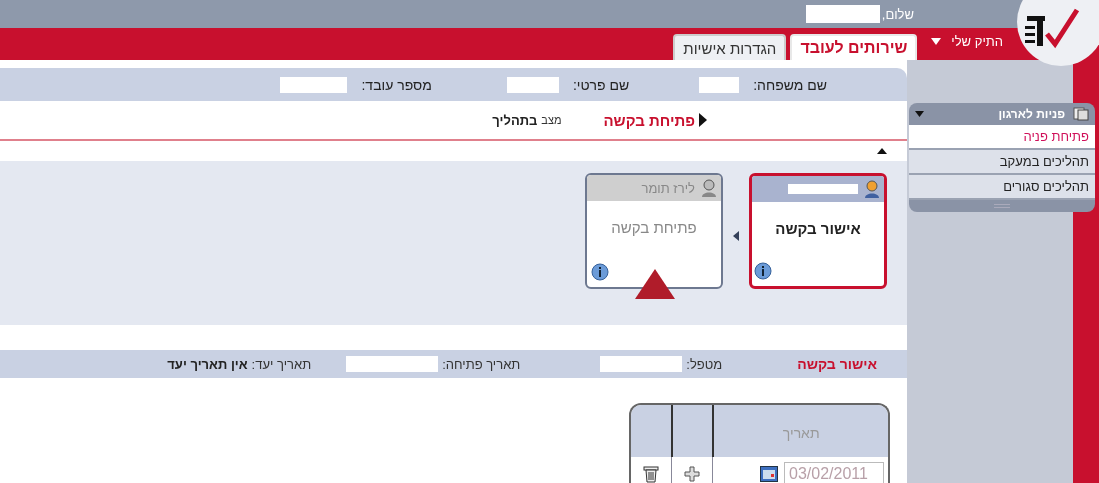 The height and width of the screenshot is (483, 1099). I want to click on sidebar-header: פניות לארגון, so click(1002, 114).